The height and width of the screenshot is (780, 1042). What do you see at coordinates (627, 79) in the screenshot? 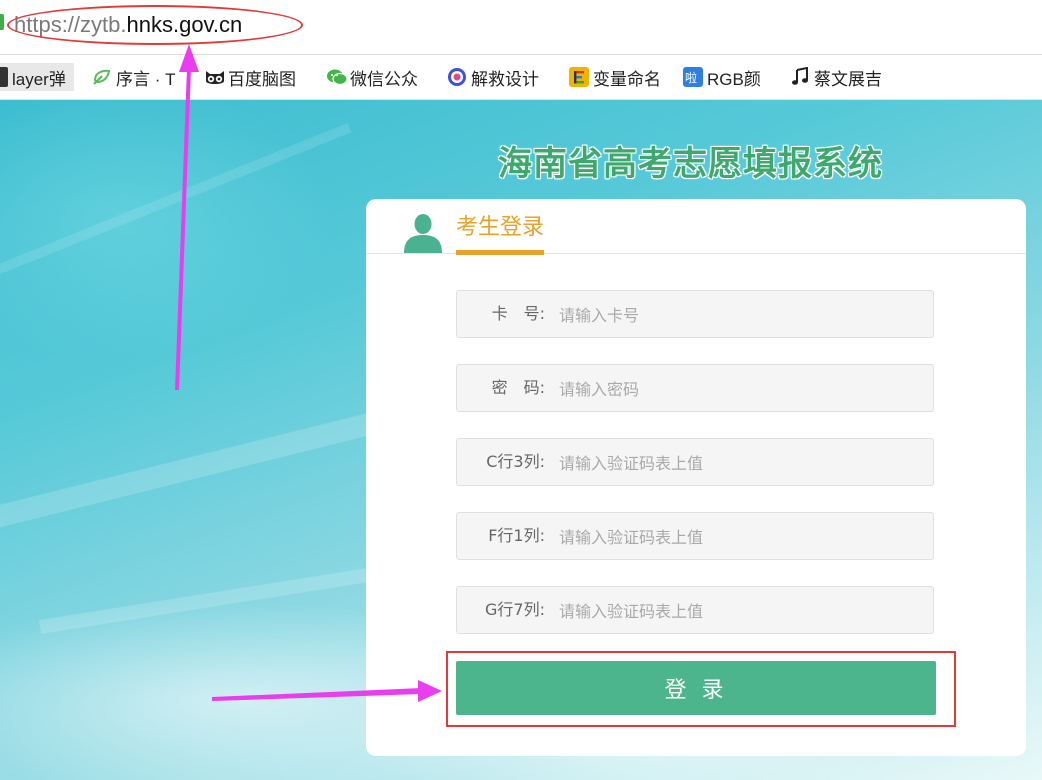
I see `bookmark-label: 变量命名` at bounding box center [627, 79].